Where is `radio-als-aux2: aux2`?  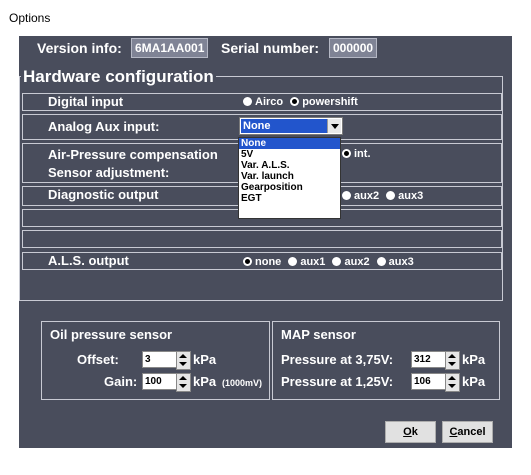
radio-als-aux2: aux2 is located at coordinates (351, 262).